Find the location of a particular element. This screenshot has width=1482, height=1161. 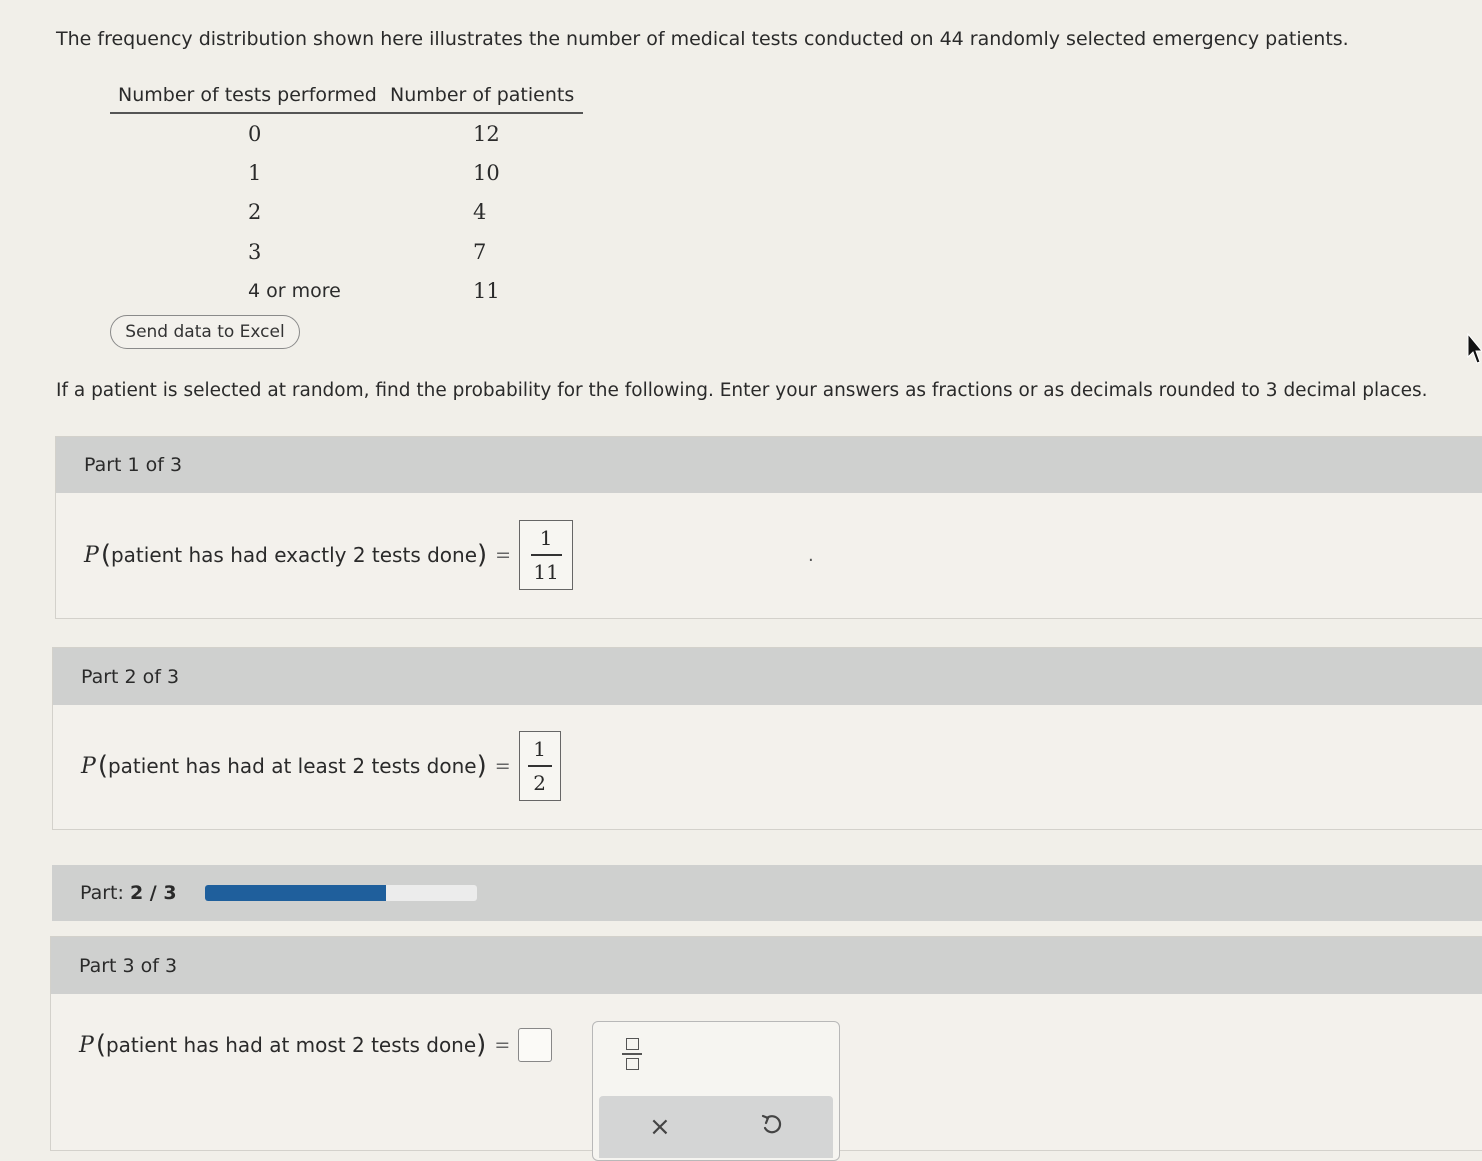

progress-panel: Part: 2 / 3 is located at coordinates (767, 893).